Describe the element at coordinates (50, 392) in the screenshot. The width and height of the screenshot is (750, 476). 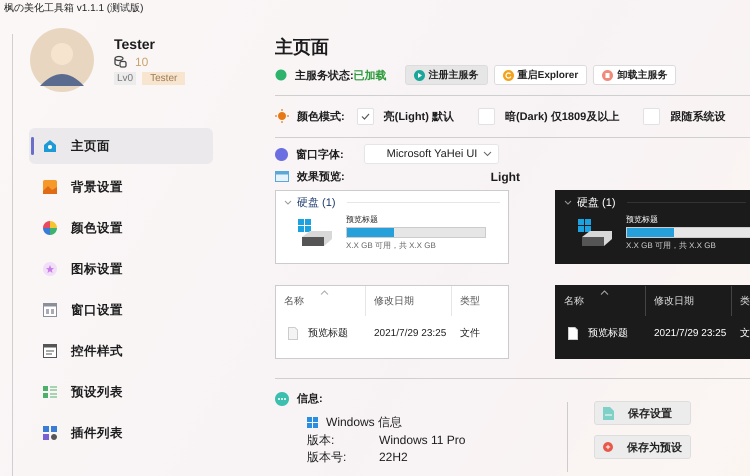
I see `list-icon` at that location.